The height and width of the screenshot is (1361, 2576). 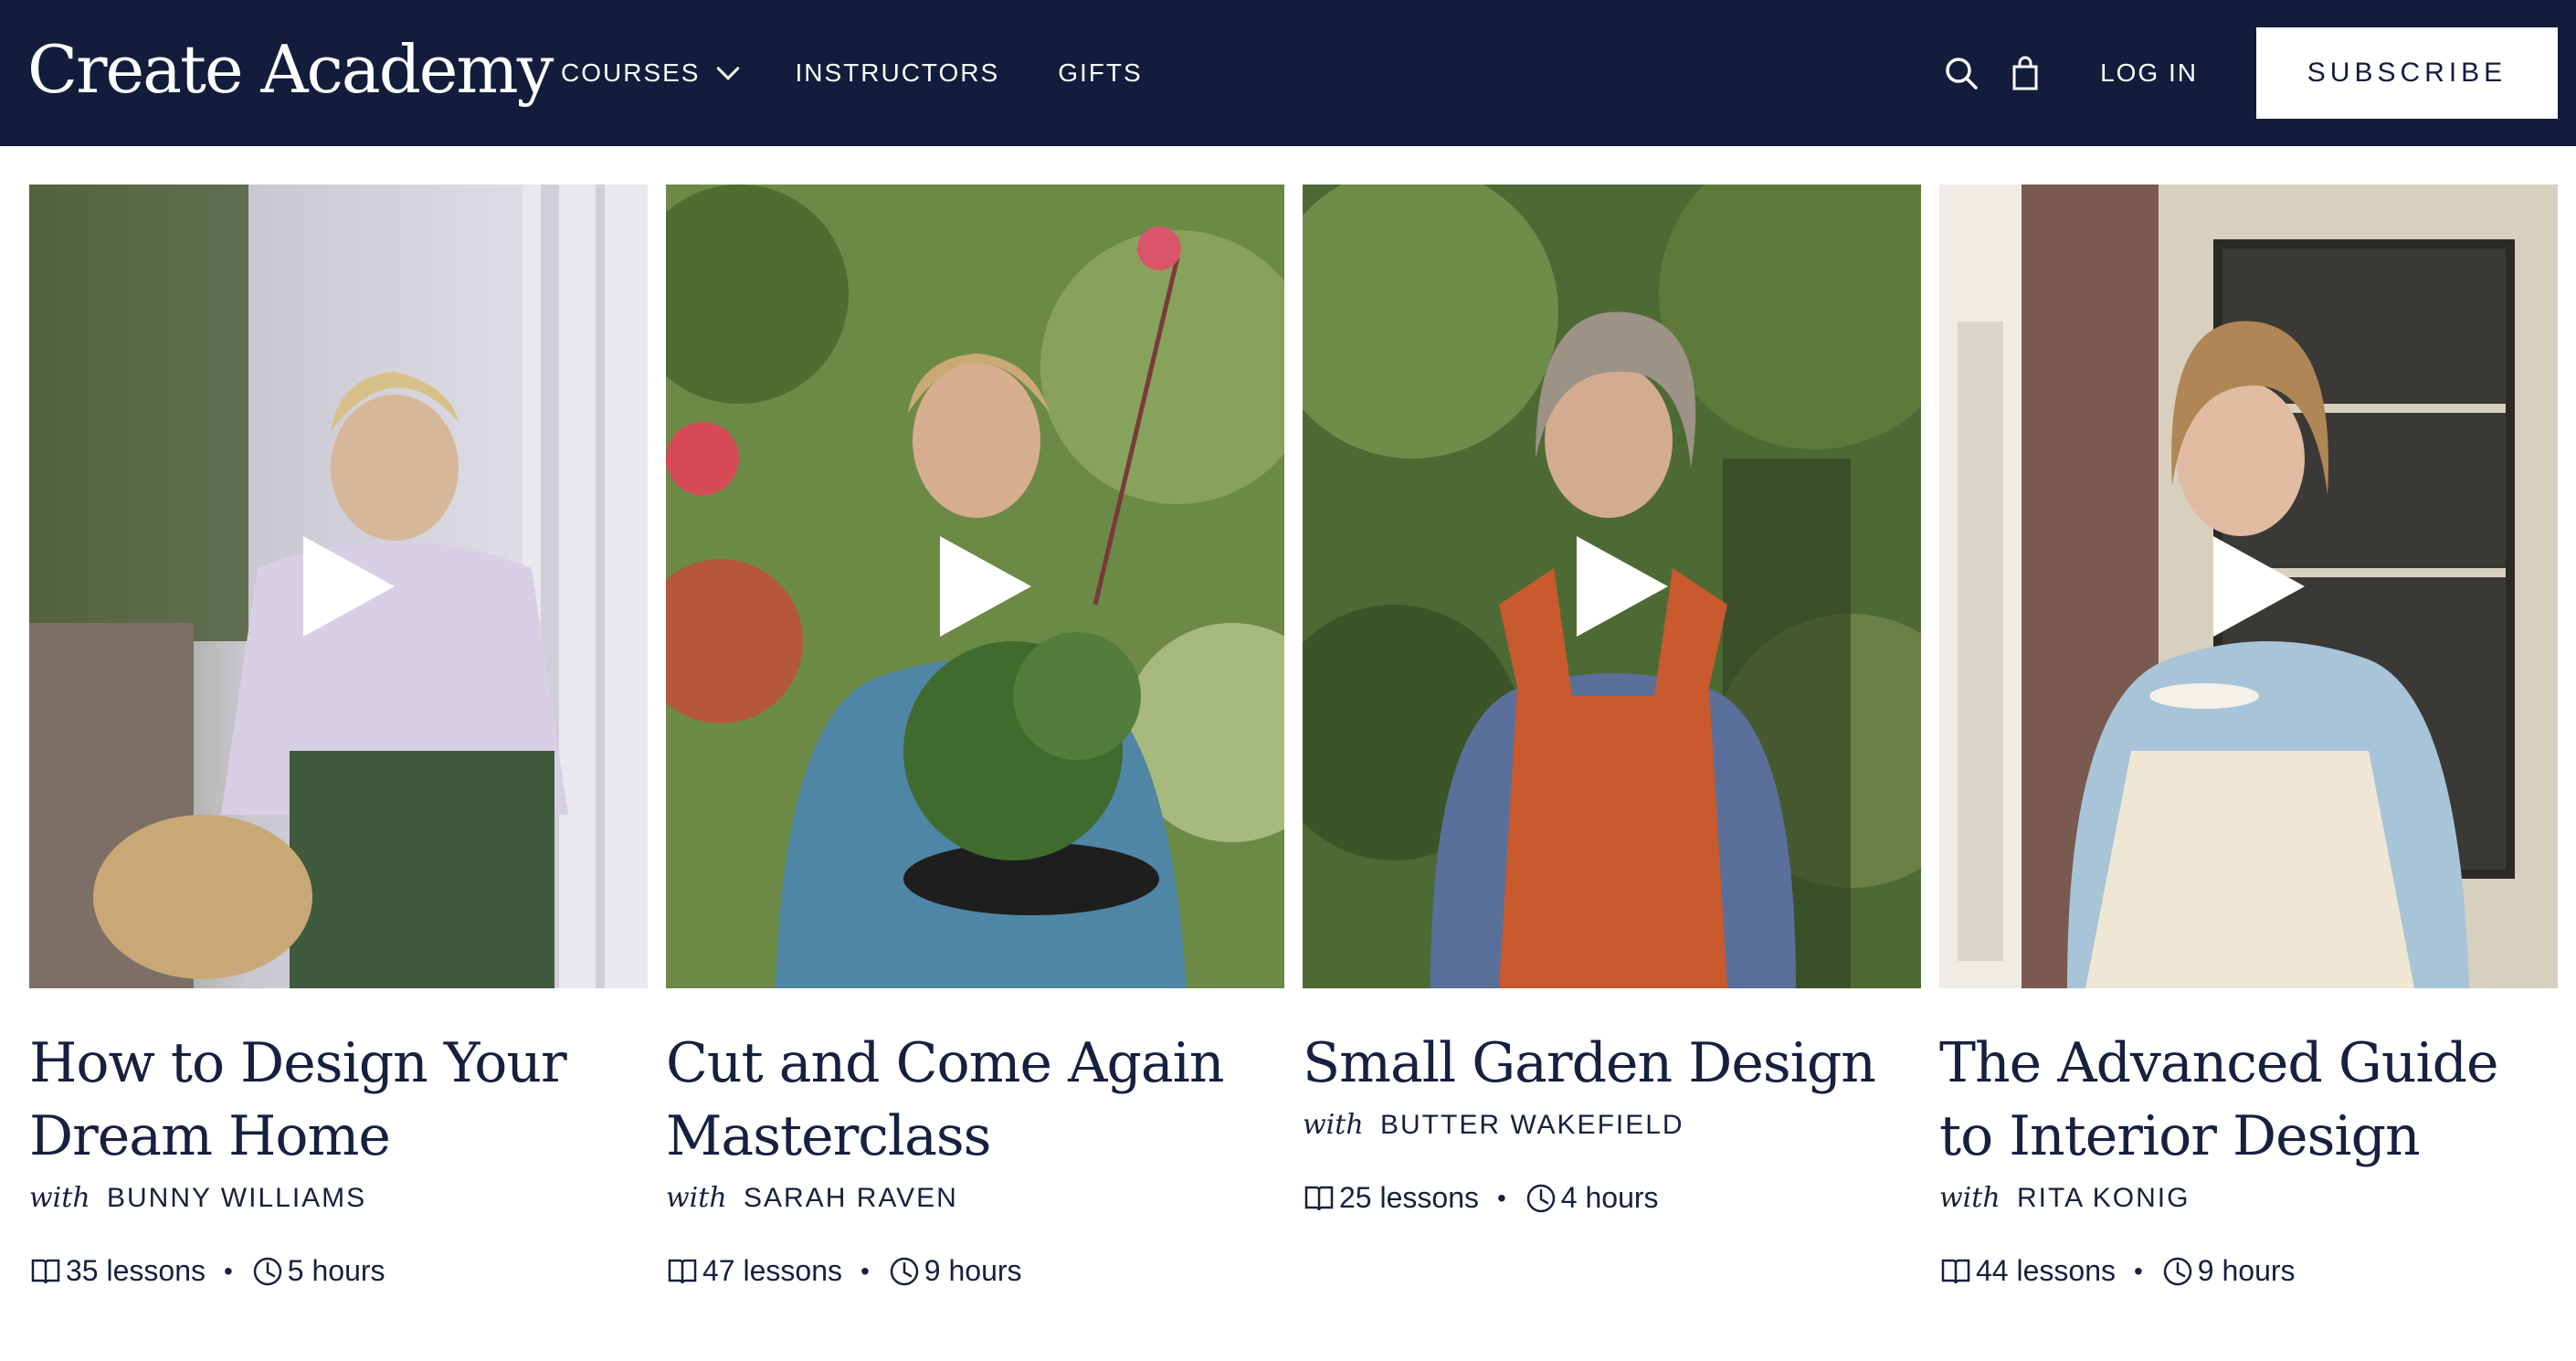 What do you see at coordinates (1532, 1125) in the screenshot?
I see `instructor-name: BUTTER WAKEFIELD` at bounding box center [1532, 1125].